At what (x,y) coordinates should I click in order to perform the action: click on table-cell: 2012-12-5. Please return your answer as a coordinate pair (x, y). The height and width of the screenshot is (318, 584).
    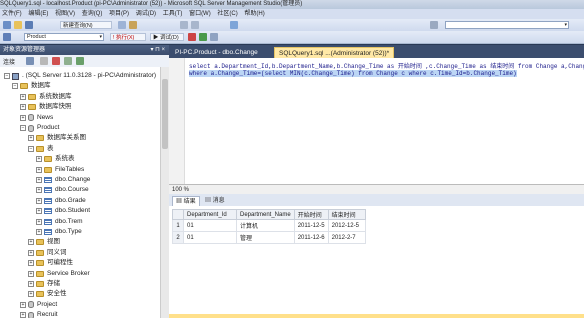
    Looking at the image, I should click on (346, 225).